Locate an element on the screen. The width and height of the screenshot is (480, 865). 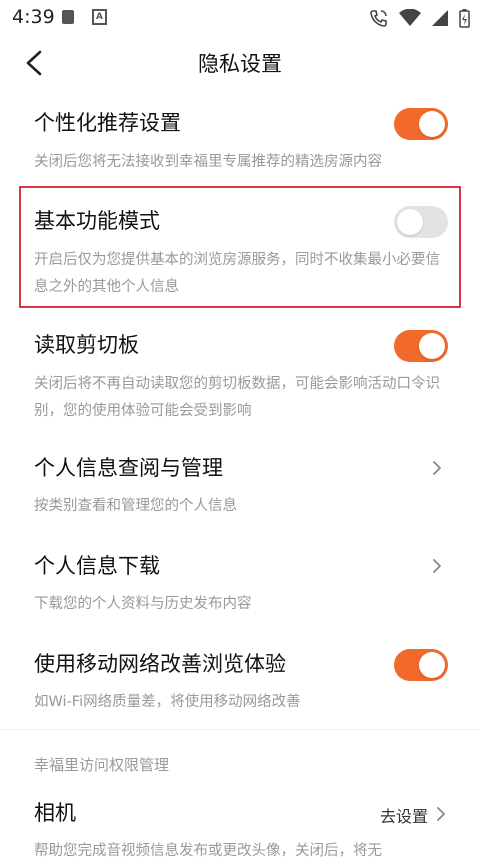
clipboard-toggle is located at coordinates (421, 346).